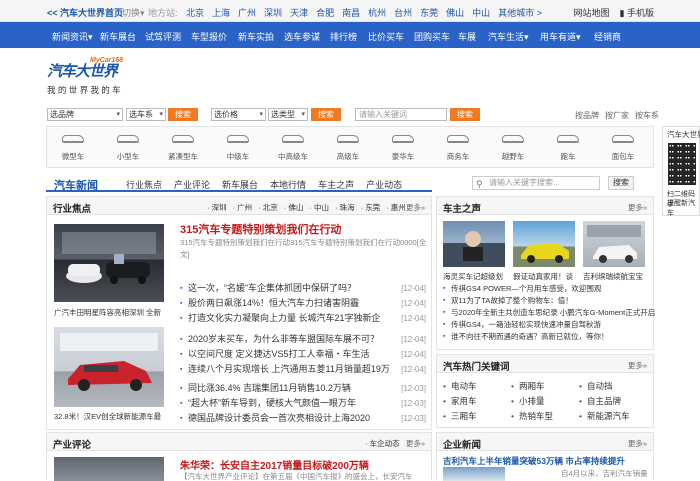  Describe the element at coordinates (481, 12) in the screenshot. I see `city-link: 中山` at that location.